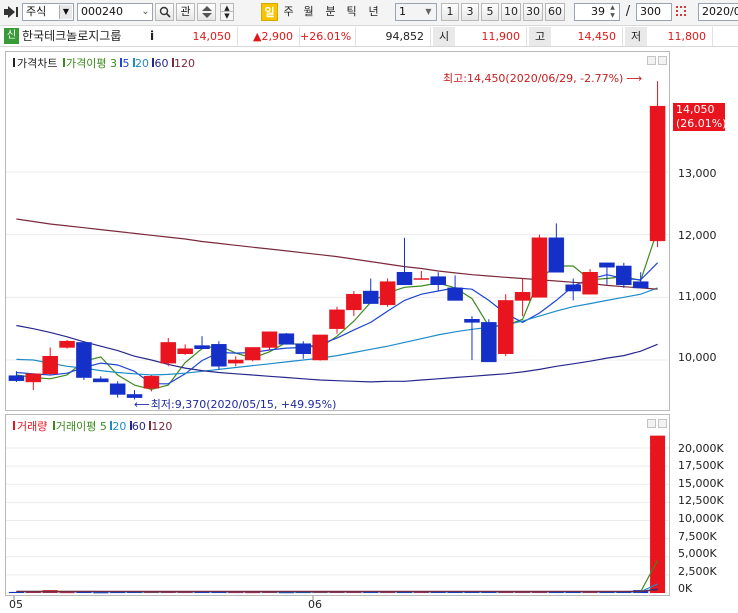 Image resolution: width=738 pixels, height=613 pixels. Describe the element at coordinates (161, 63) in the screenshot. I see `legend-ma60: 60` at that location.